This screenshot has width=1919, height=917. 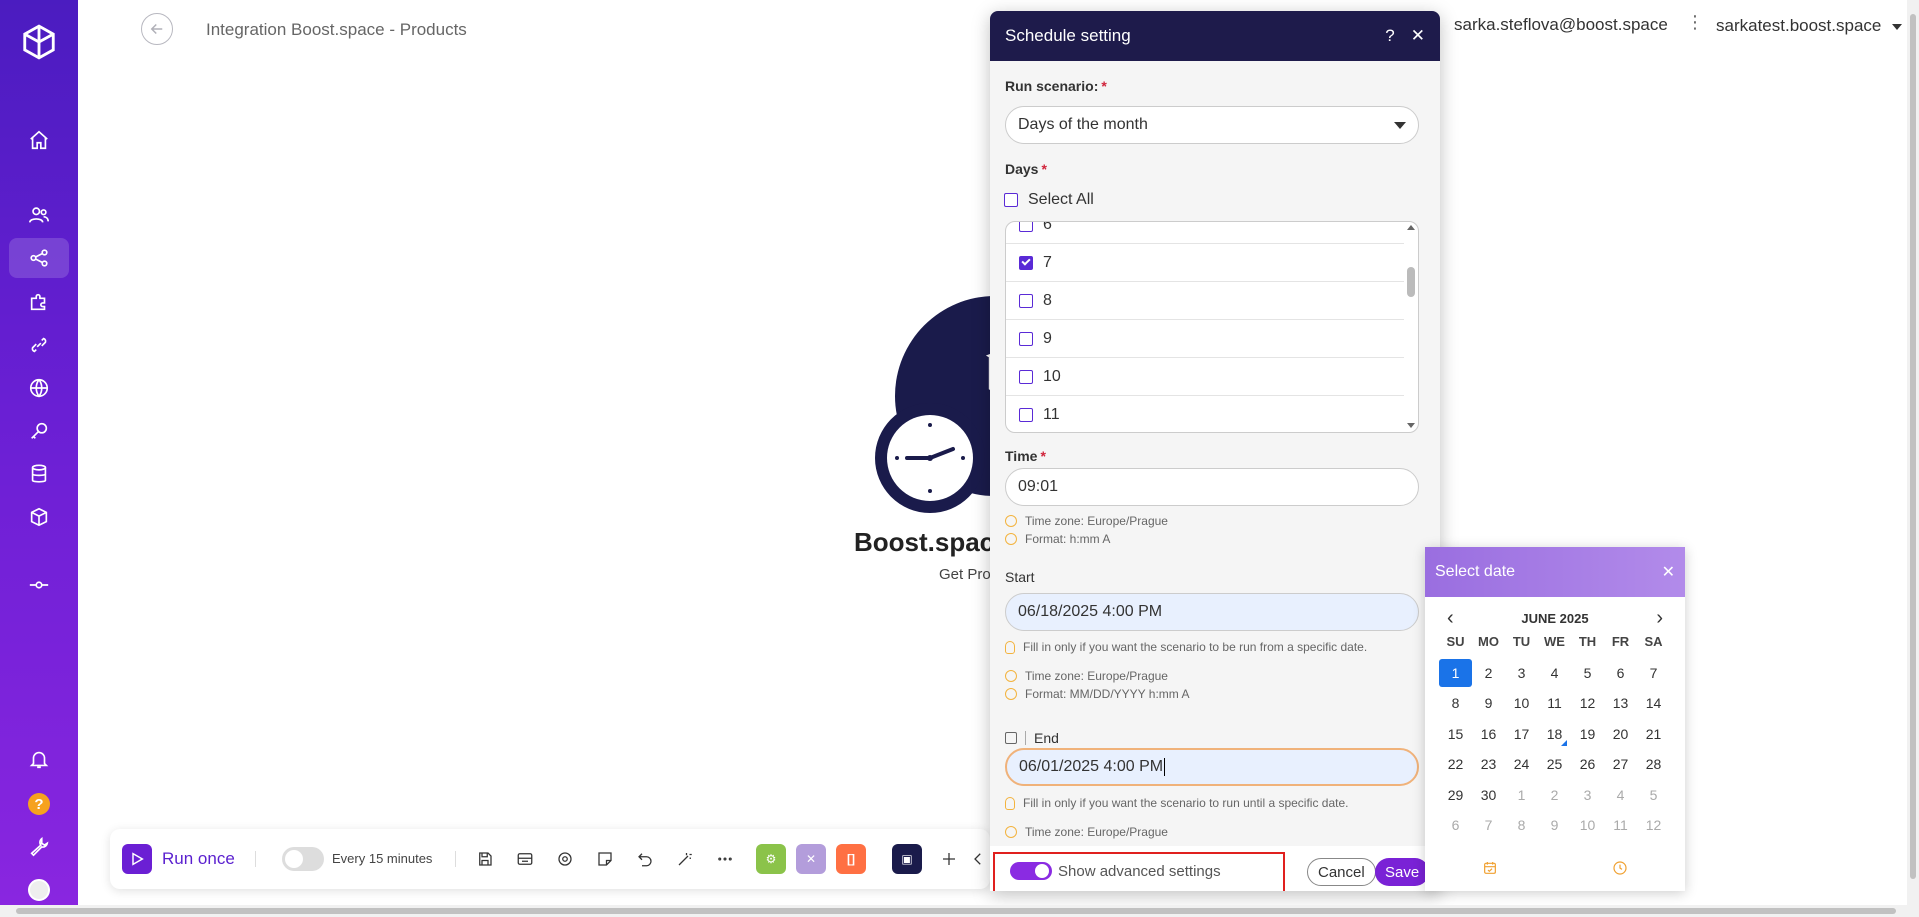 I want to click on calendar-day: 8, so click(x=1521, y=825).